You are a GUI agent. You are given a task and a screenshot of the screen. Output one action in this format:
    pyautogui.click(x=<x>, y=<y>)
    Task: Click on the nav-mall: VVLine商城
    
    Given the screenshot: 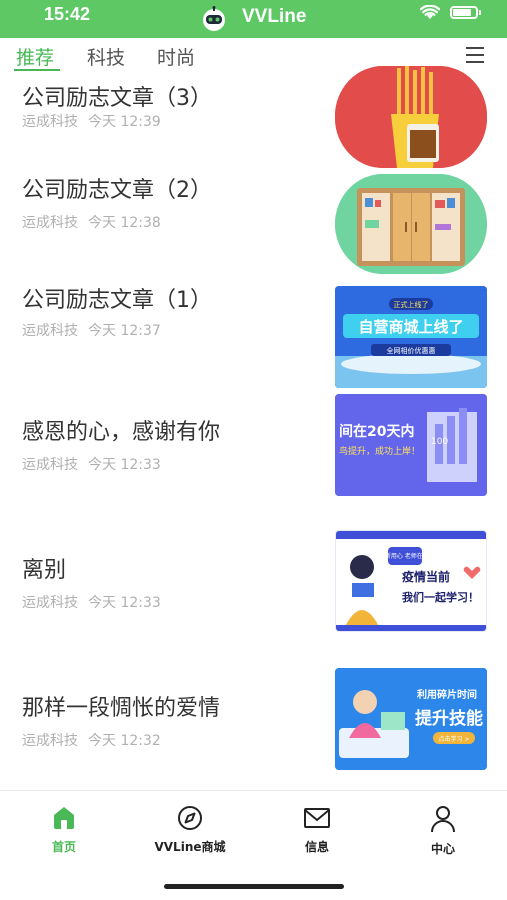 What is the action you would take?
    pyautogui.click(x=190, y=830)
    